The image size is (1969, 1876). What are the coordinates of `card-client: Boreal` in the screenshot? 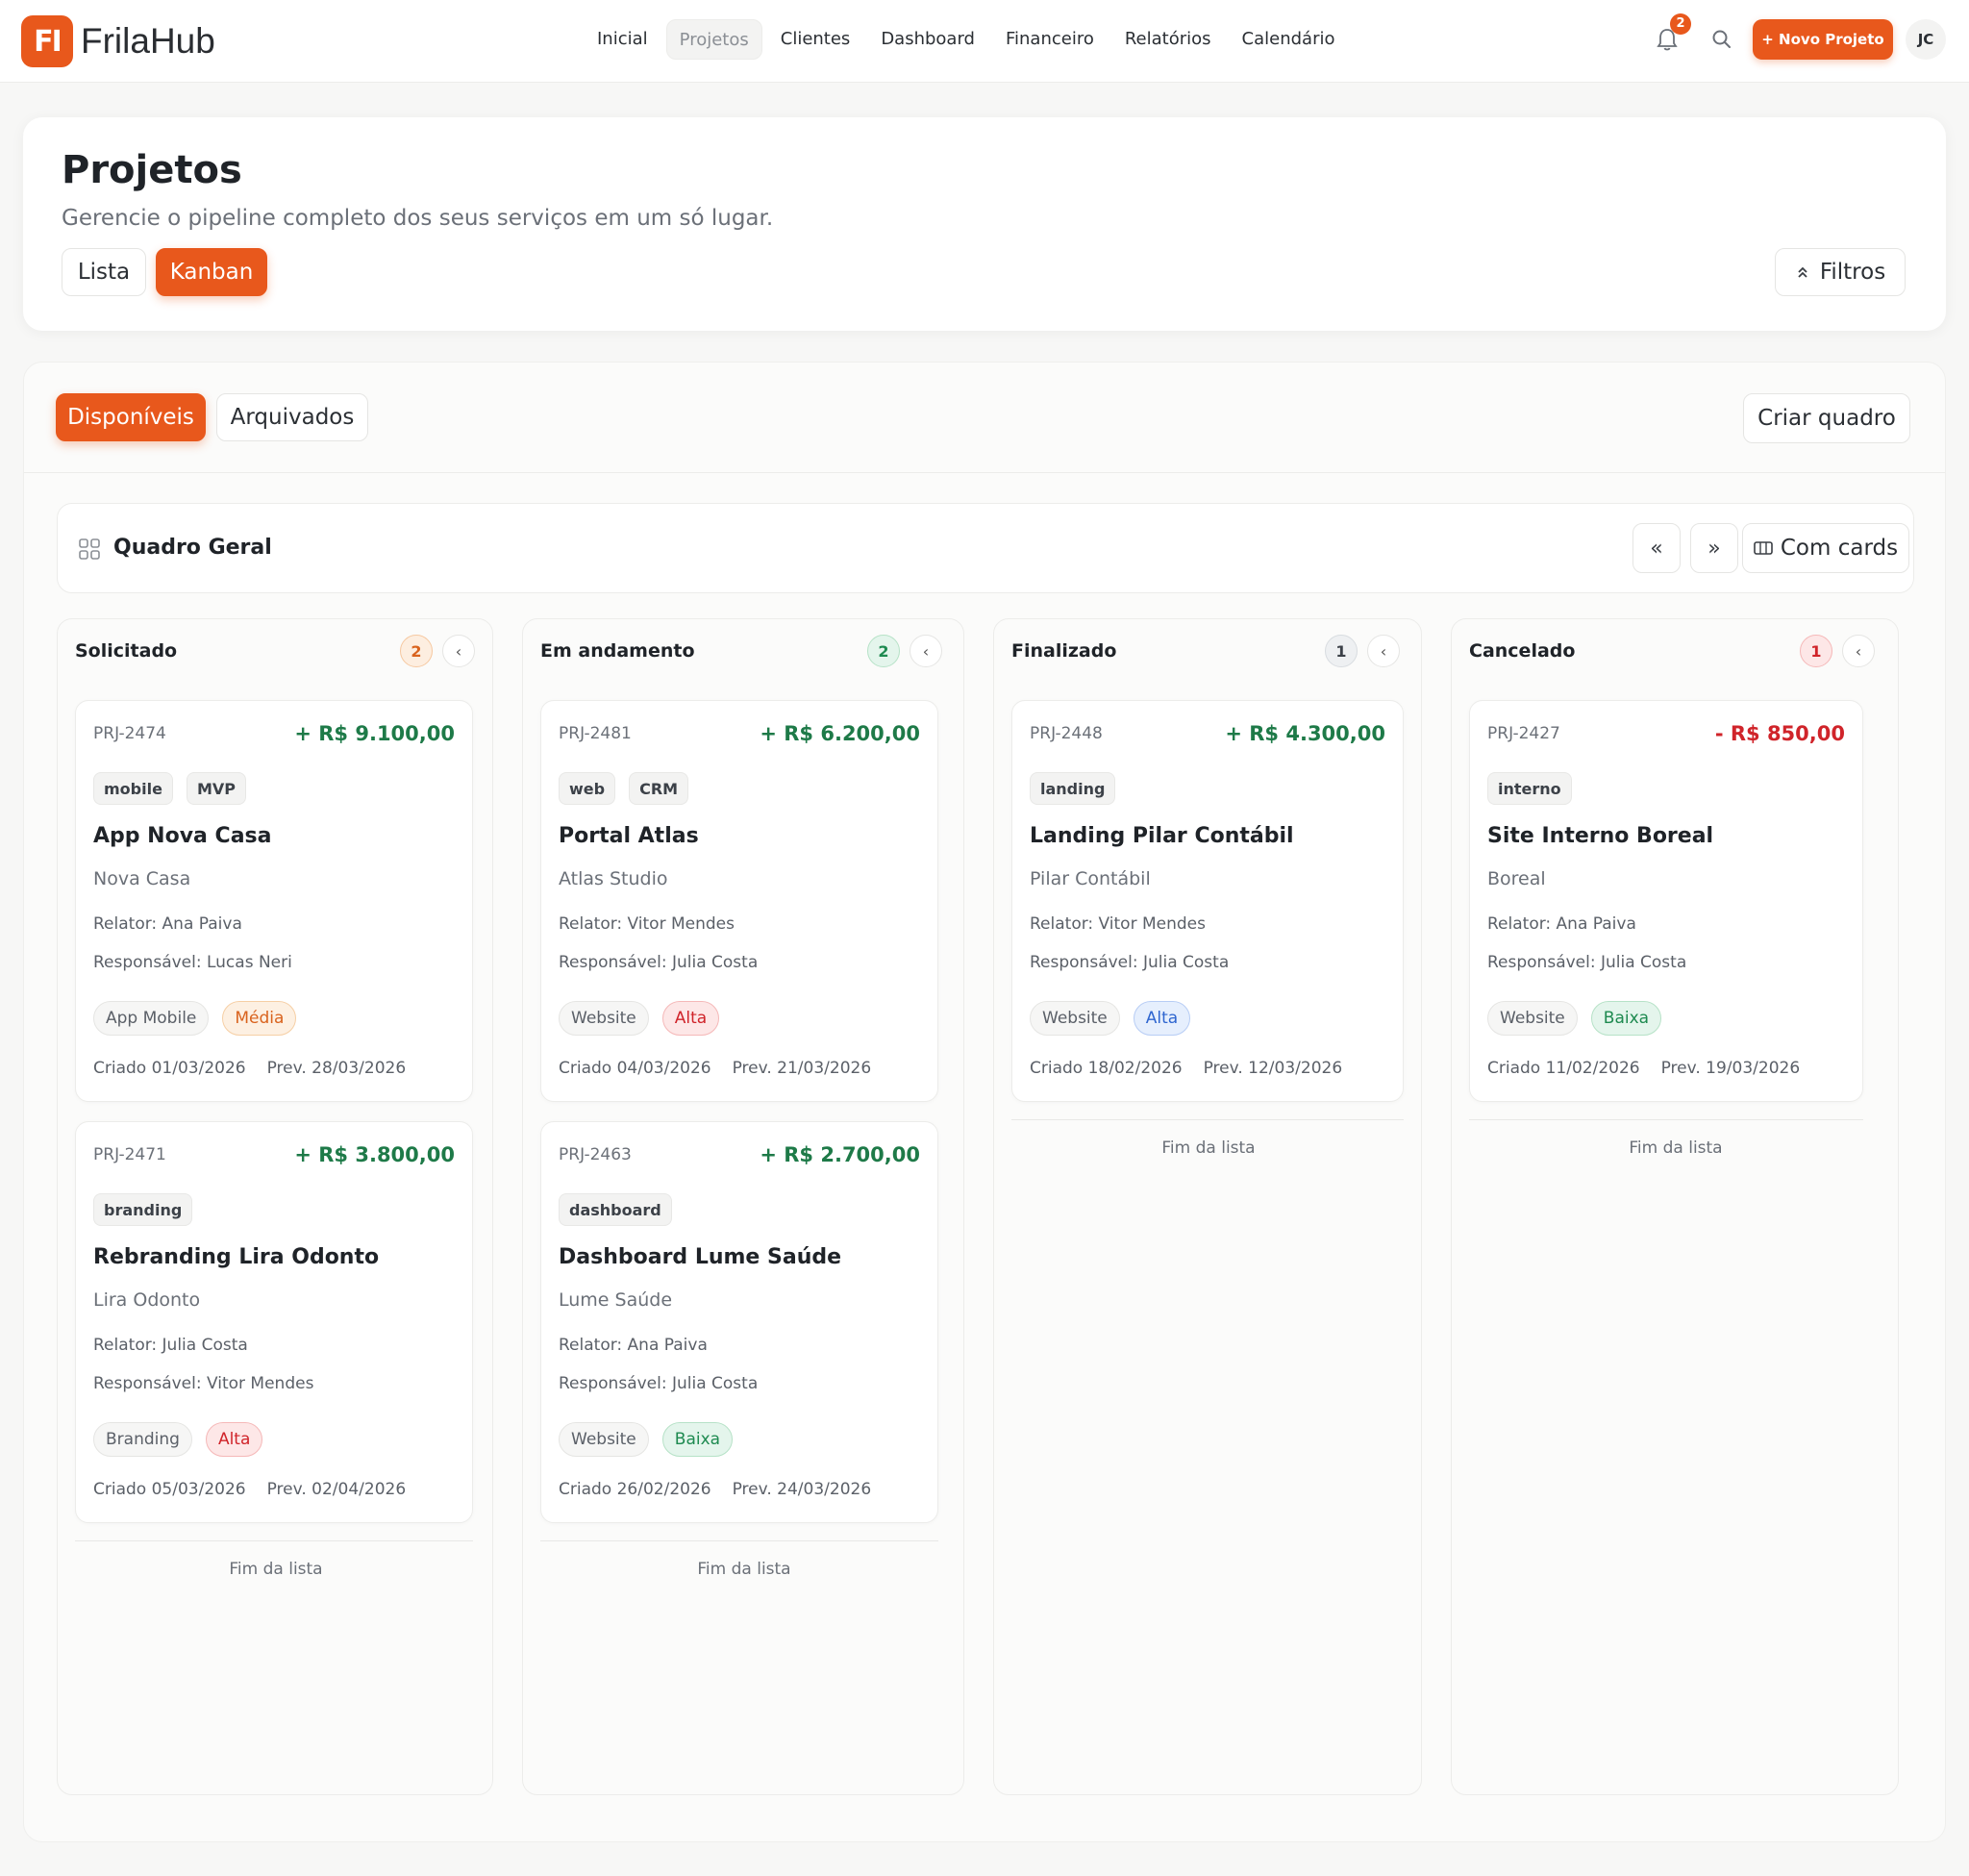 It's located at (1516, 878).